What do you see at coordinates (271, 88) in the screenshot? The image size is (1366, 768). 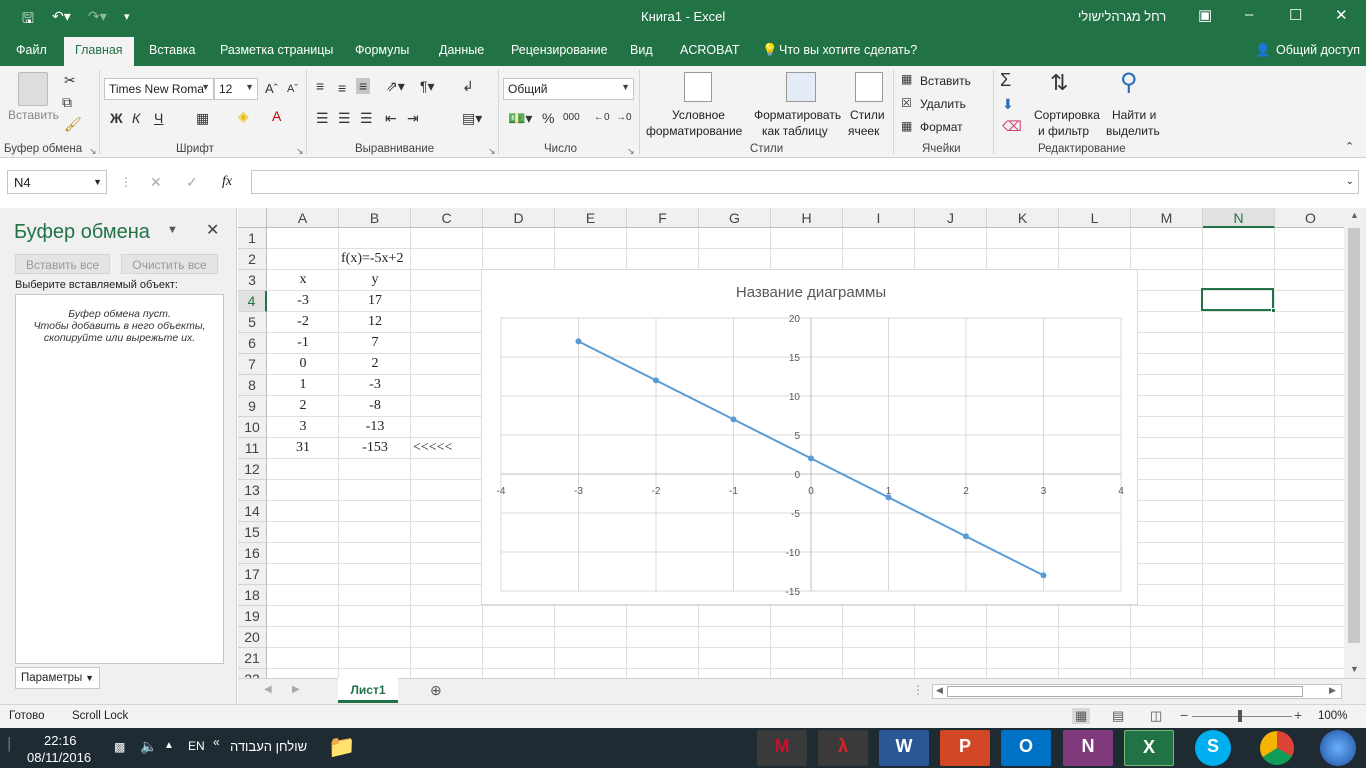 I see `increase-font-icon: Aˆ` at bounding box center [271, 88].